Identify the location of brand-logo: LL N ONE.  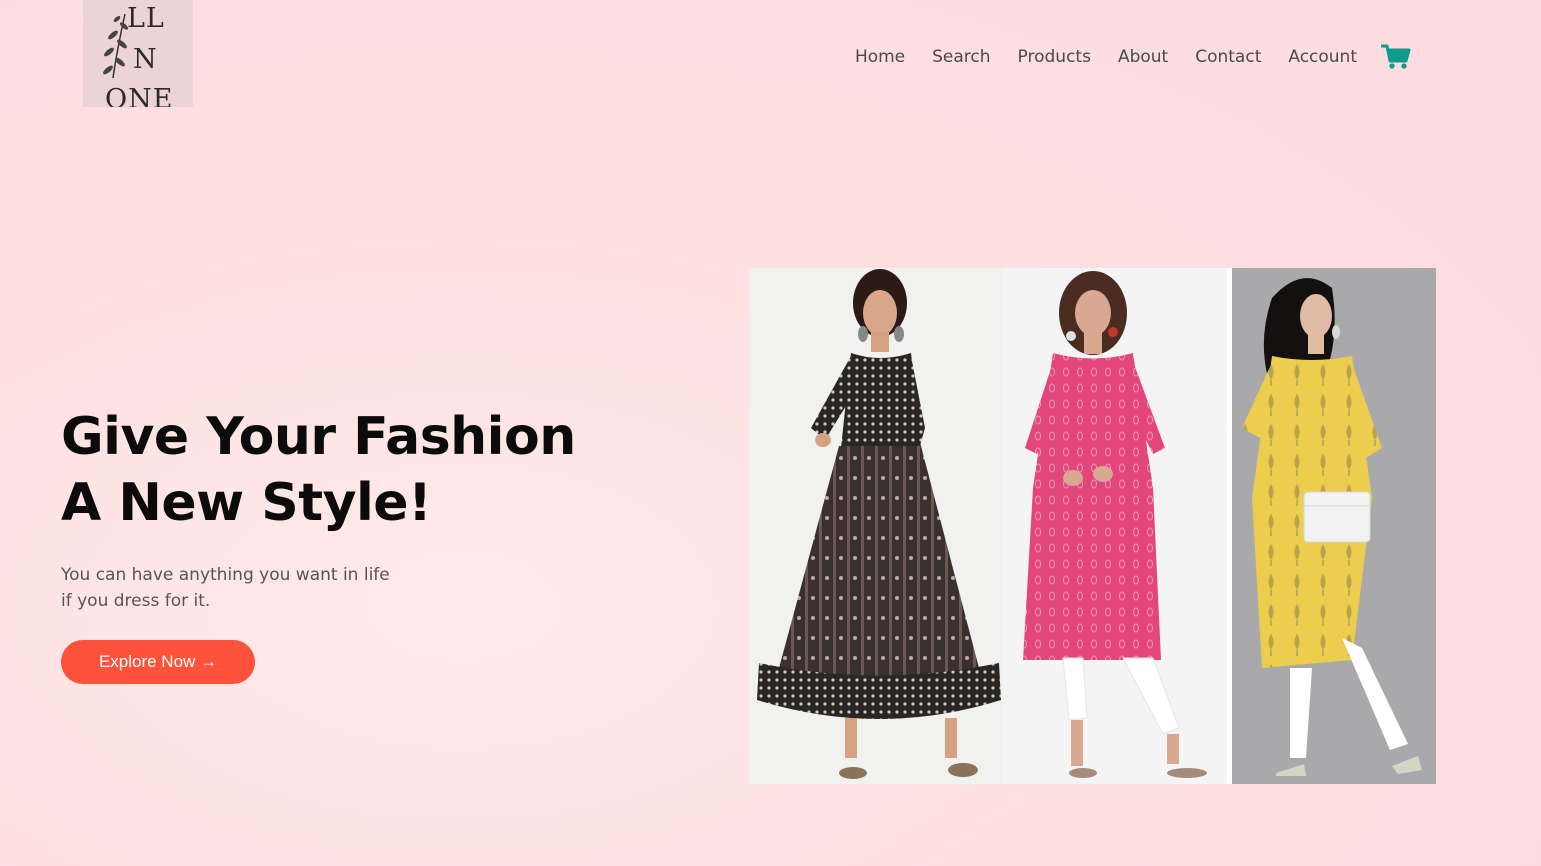
(138, 53).